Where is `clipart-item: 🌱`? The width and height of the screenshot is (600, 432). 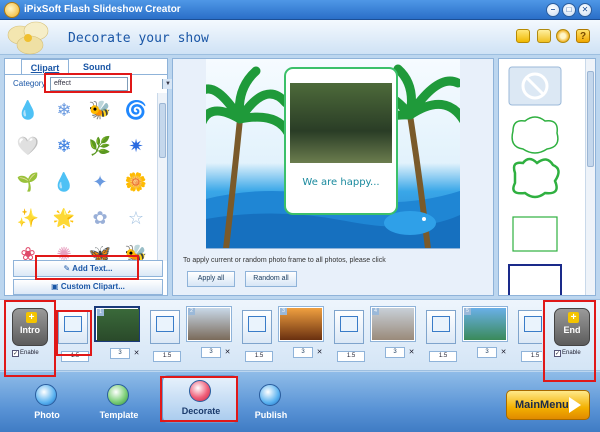
clipart-item: 🌱 is located at coordinates (28, 182).